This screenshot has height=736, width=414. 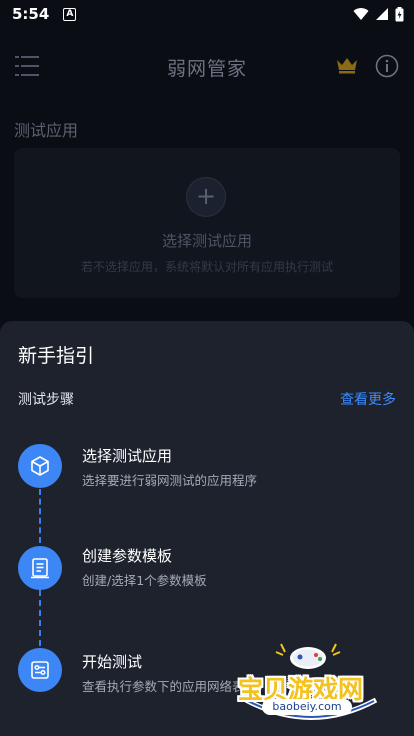 I want to click on step-1-title: 选择测试应用, so click(x=127, y=456).